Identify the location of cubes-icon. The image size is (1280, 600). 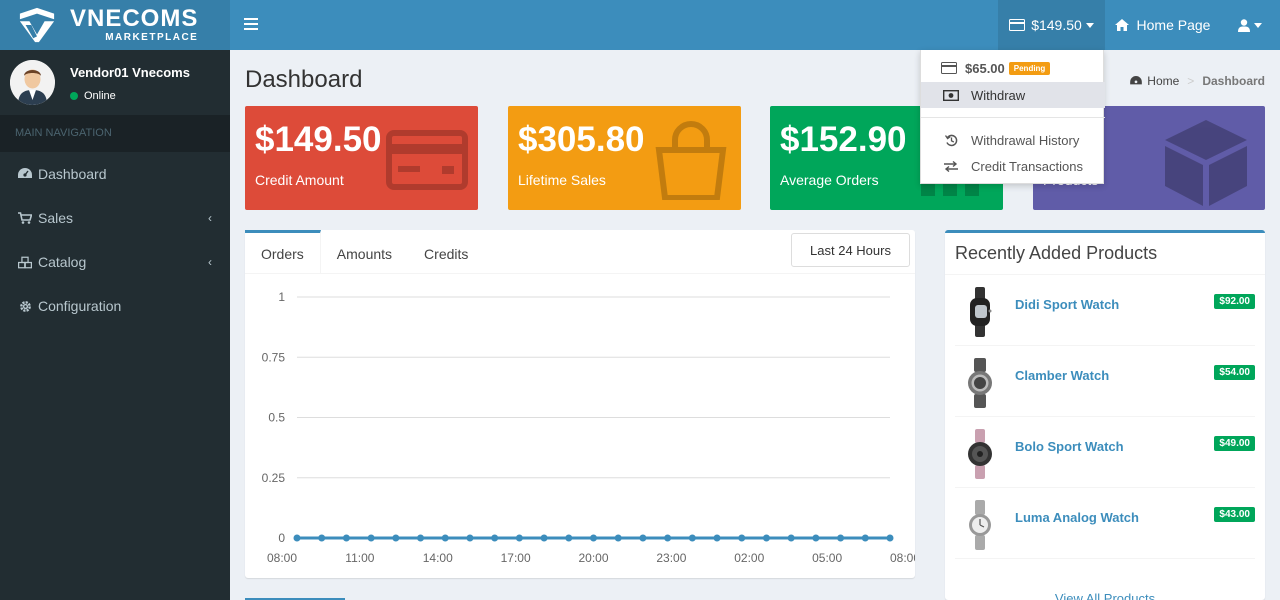
(25, 262).